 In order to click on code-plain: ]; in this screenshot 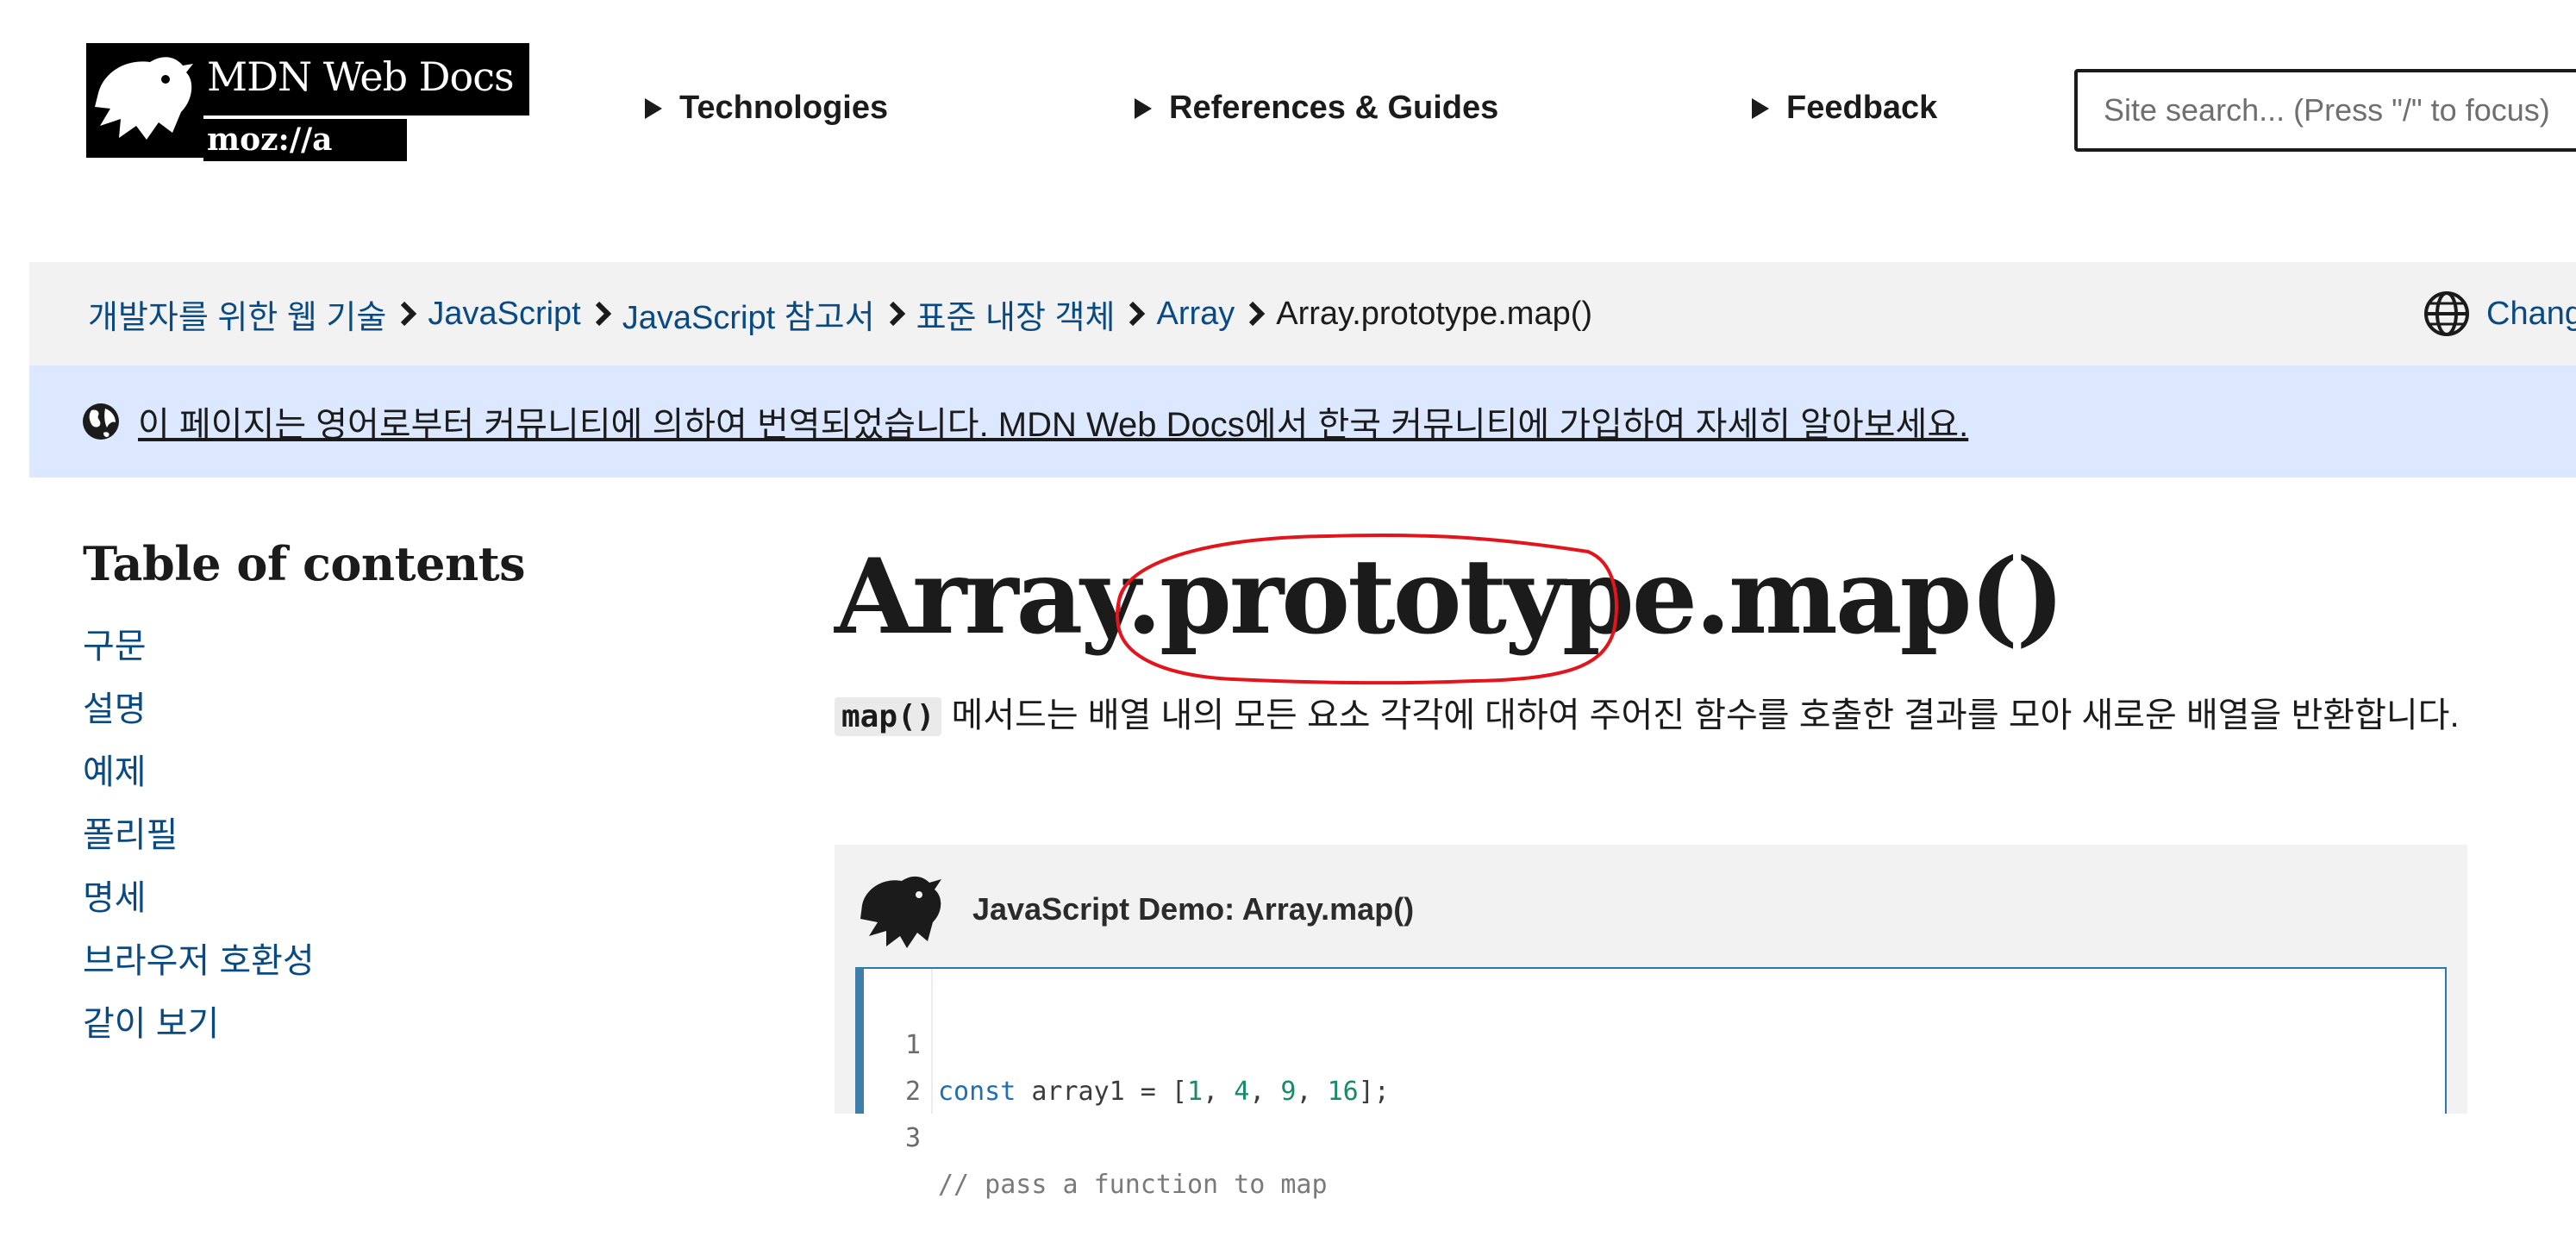, I will do `click(1374, 1092)`.